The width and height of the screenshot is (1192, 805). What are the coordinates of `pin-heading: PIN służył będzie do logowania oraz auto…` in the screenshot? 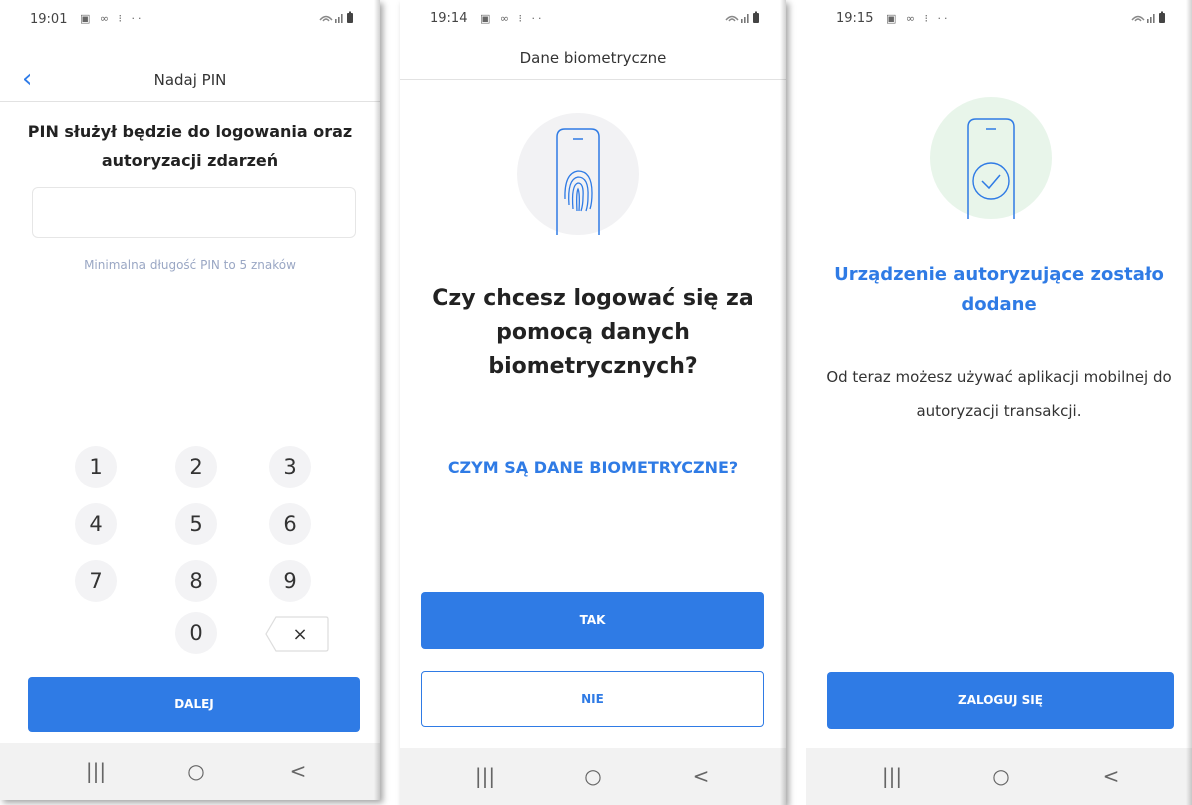 It's located at (190, 146).